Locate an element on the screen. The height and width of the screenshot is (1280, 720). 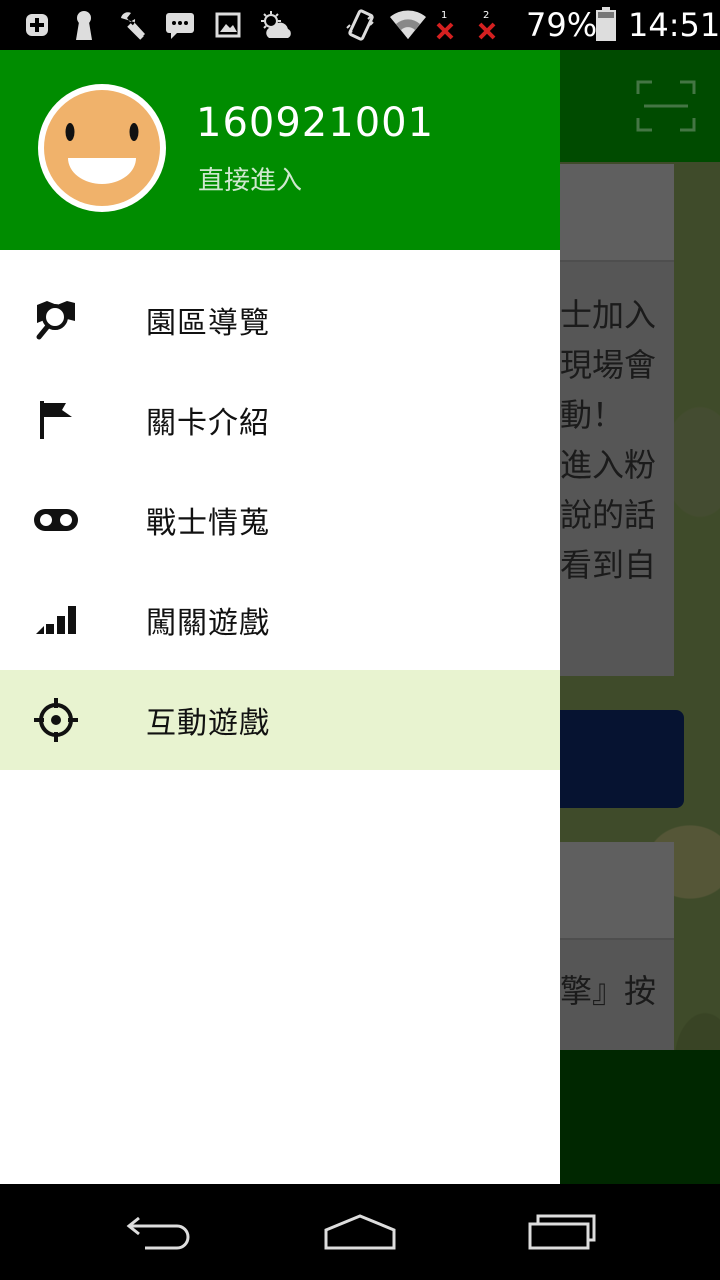
map-search-icon is located at coordinates (56, 320).